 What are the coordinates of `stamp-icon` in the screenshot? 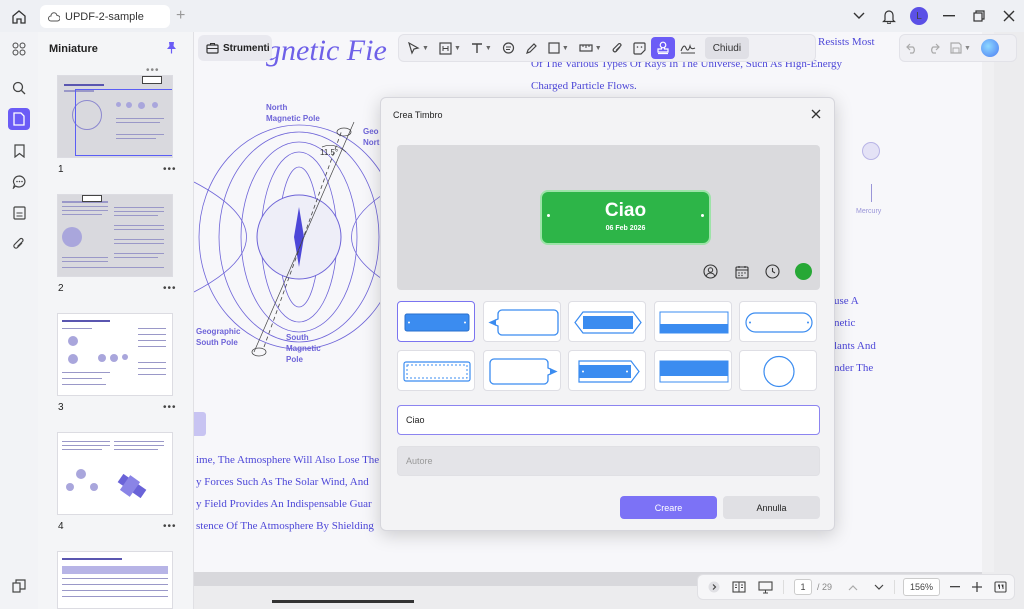 It's located at (663, 48).